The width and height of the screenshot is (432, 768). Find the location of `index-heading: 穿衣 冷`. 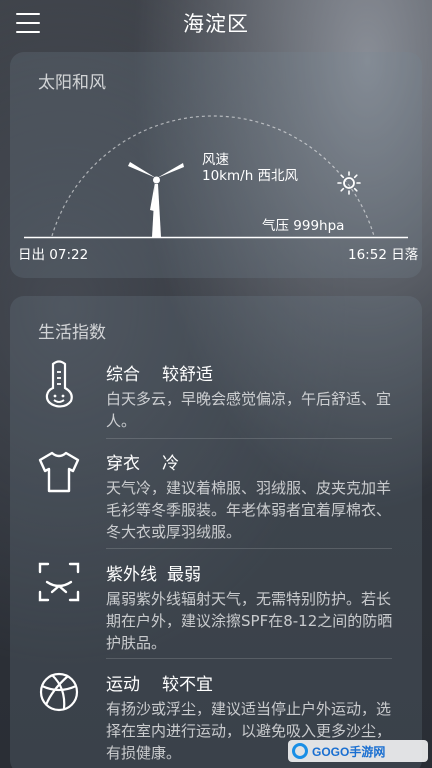

index-heading: 穿衣 冷 is located at coordinates (142, 461).